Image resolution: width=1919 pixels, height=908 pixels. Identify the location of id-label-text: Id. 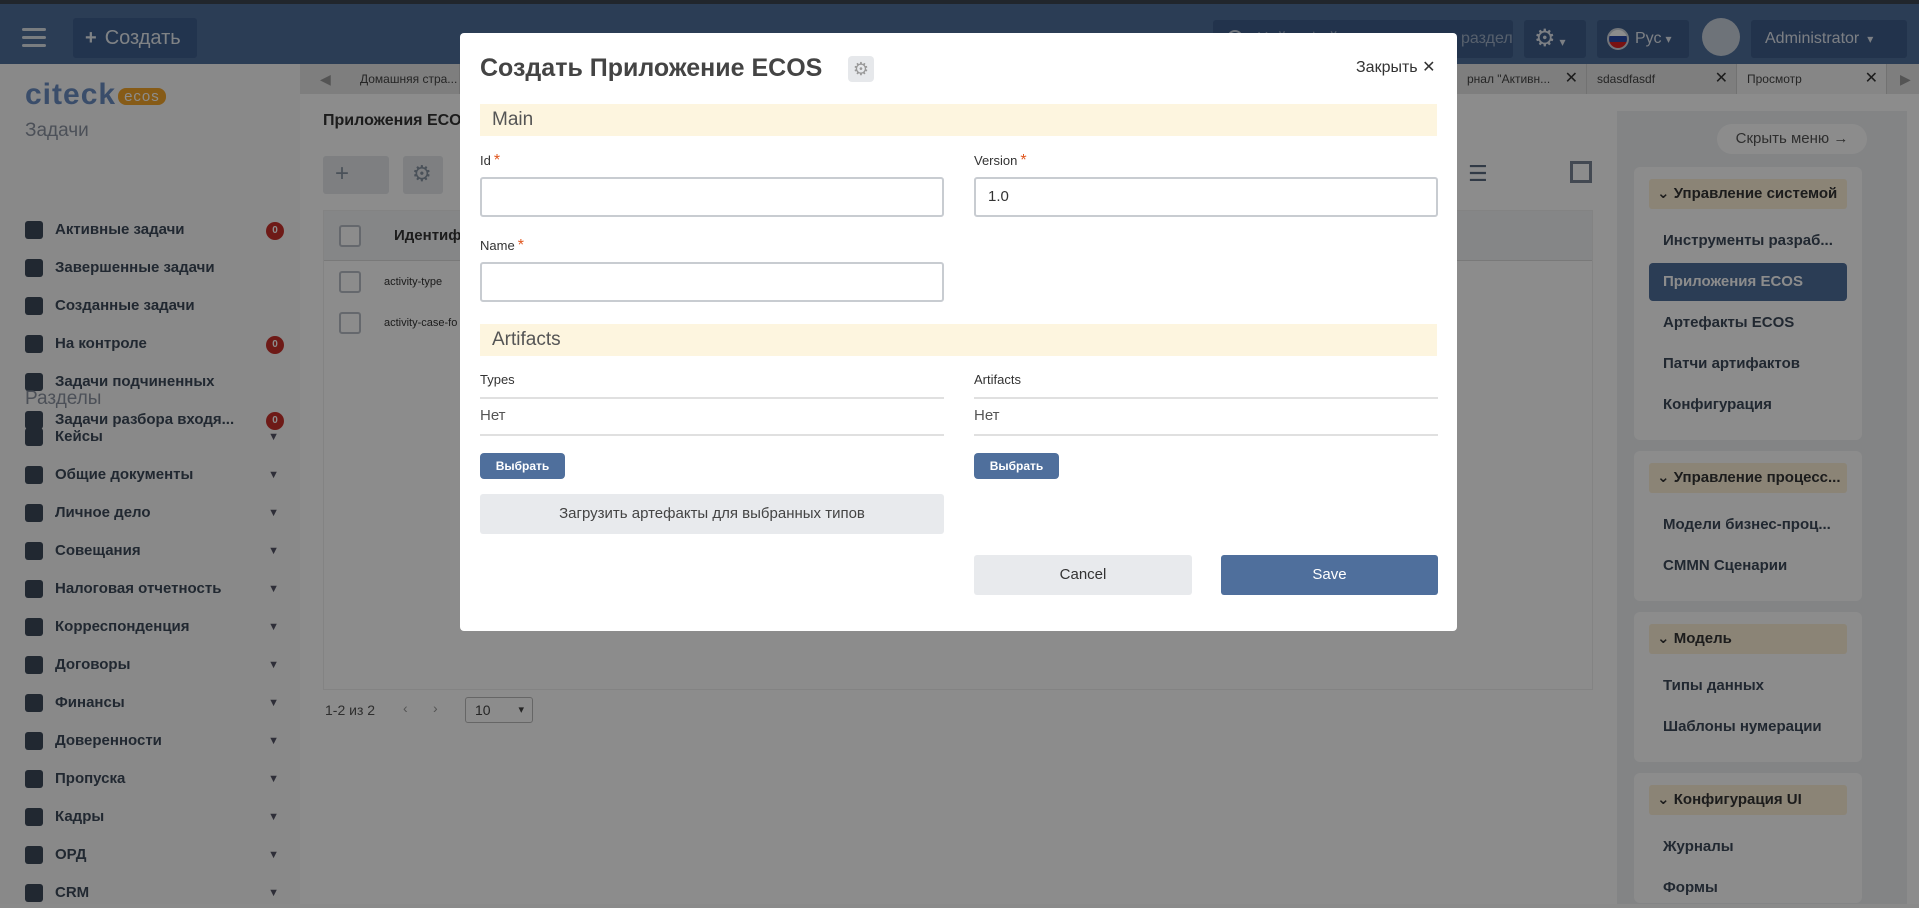
(485, 160).